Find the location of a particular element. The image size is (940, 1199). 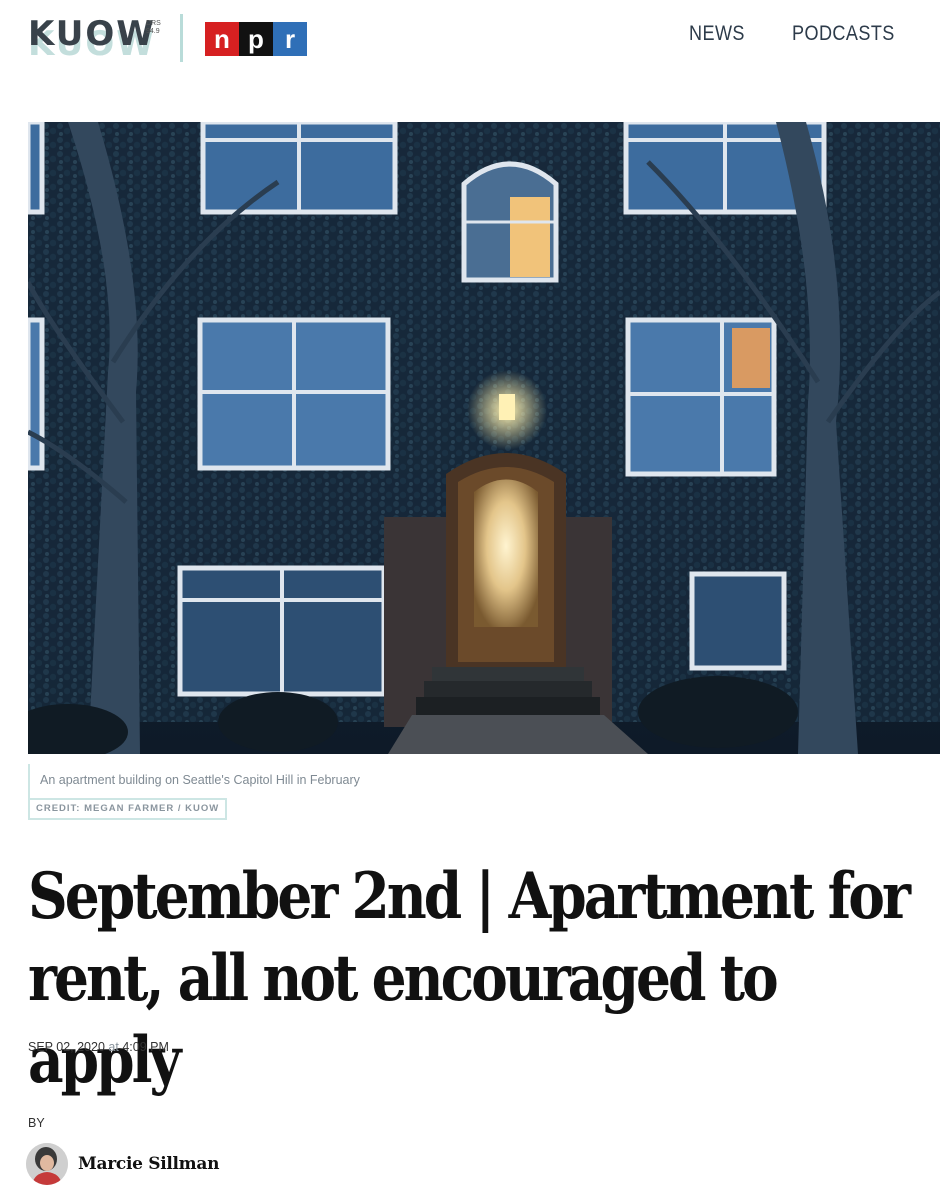

author-byline: Marcie Sillman is located at coordinates (122, 1164).